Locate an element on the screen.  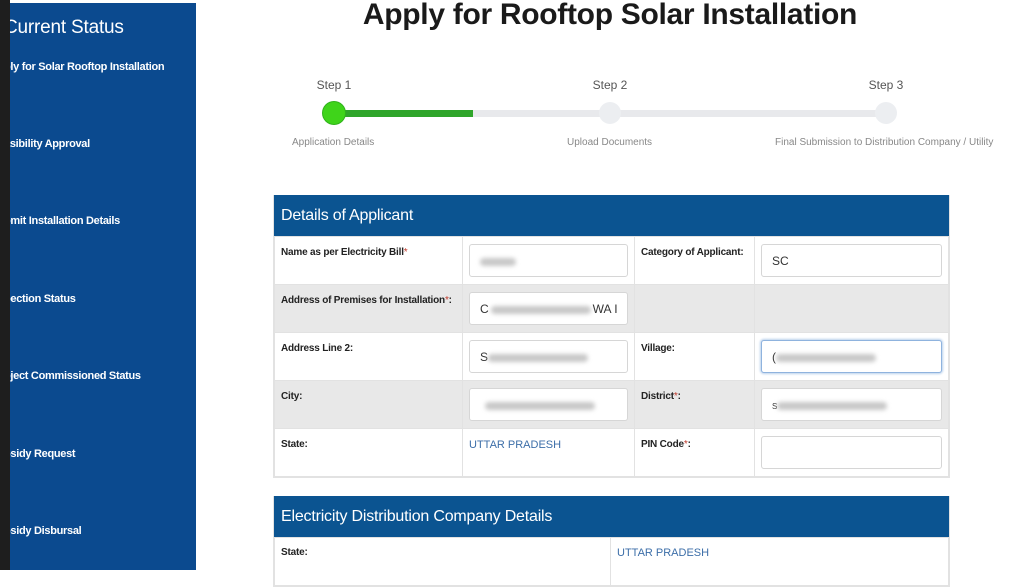
state-label: State: is located at coordinates (294, 444).